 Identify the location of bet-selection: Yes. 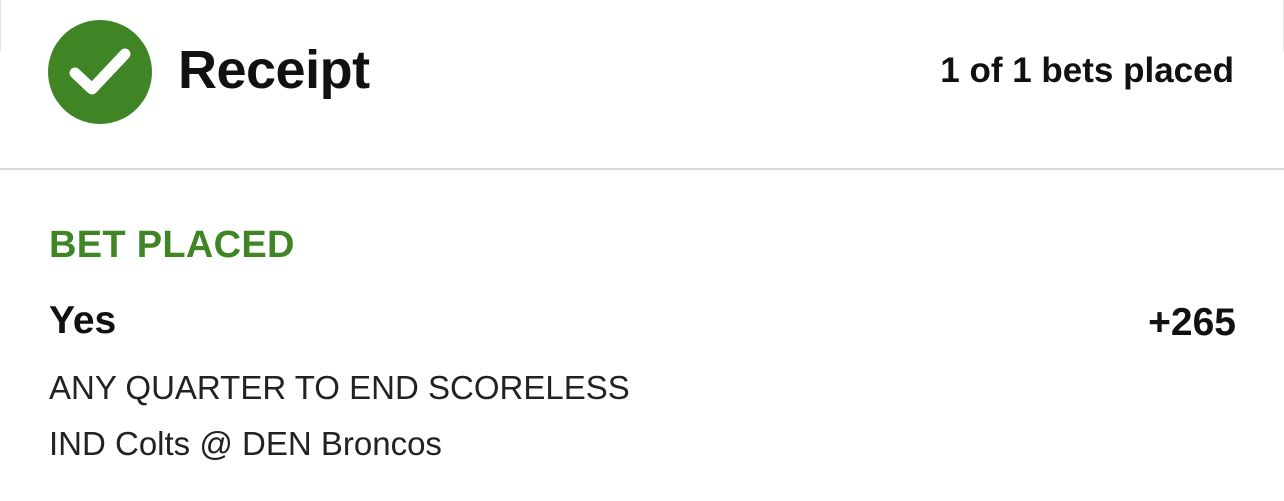
(83, 320).